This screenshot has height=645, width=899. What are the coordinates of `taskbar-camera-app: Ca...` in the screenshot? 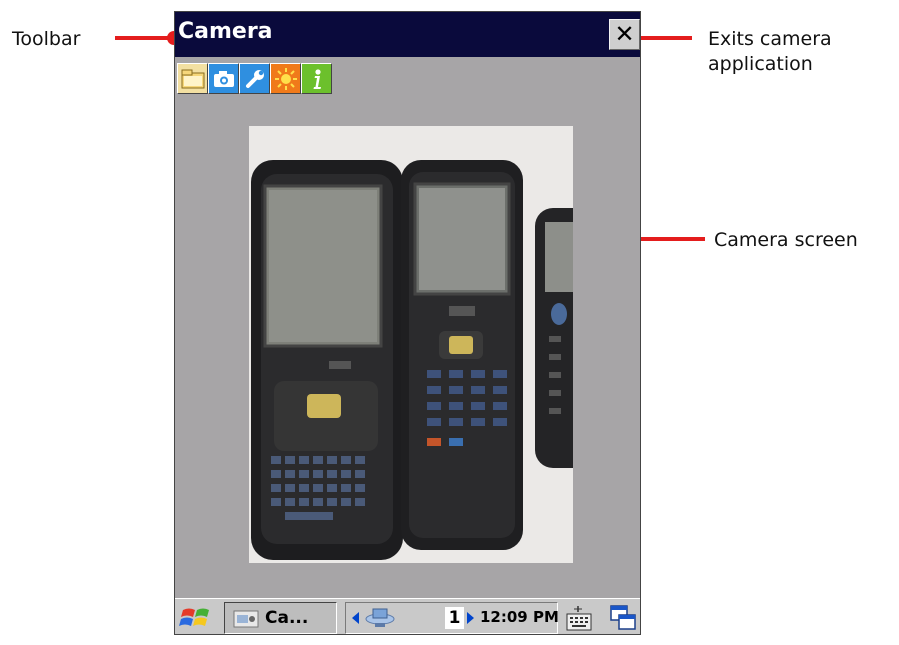 It's located at (280, 618).